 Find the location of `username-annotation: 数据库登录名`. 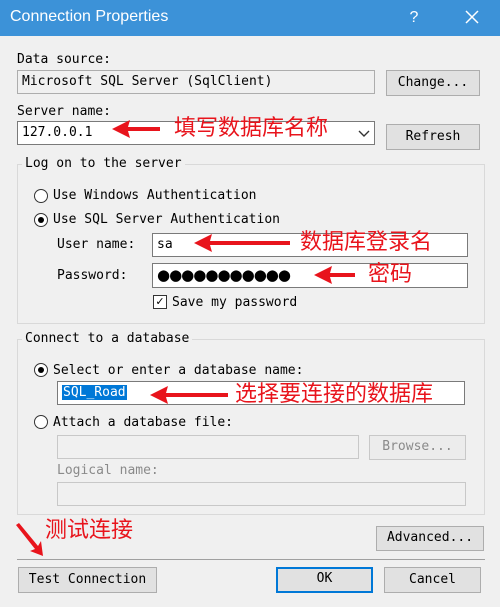

username-annotation: 数据库登录名 is located at coordinates (366, 242).